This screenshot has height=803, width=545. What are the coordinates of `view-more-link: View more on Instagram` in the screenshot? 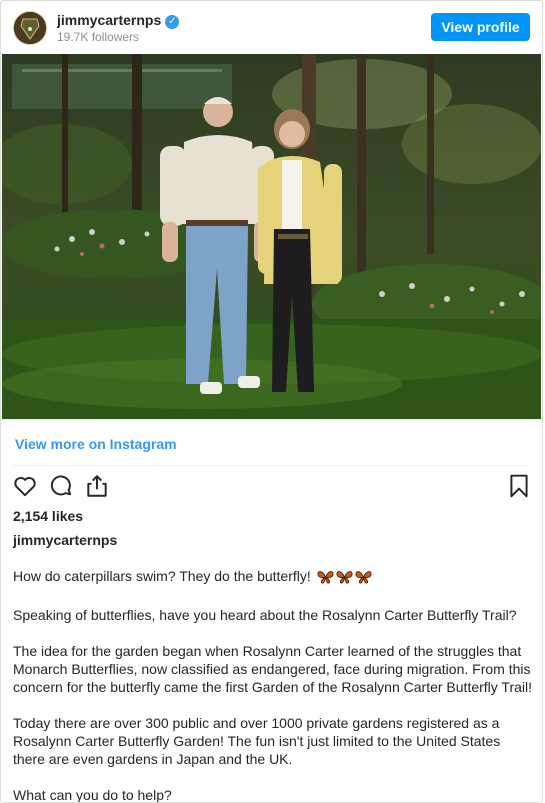 It's located at (96, 444).